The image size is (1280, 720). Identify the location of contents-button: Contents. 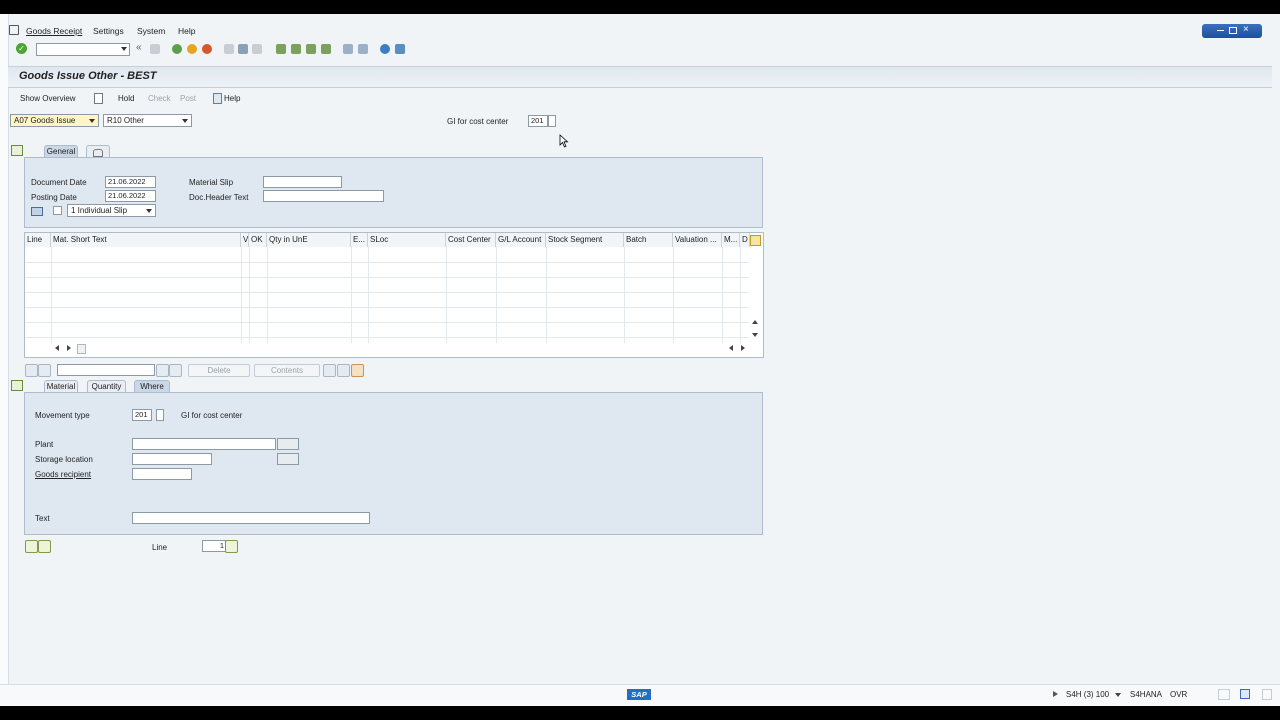
(287, 370).